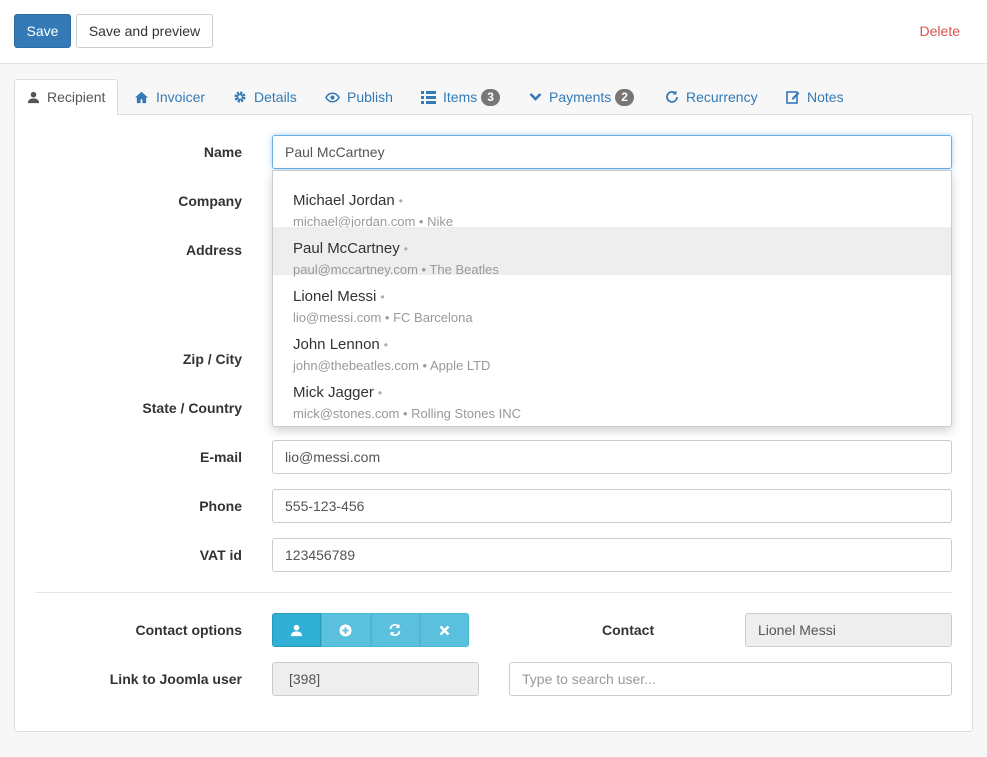  I want to click on tab-label: Publish, so click(370, 97).